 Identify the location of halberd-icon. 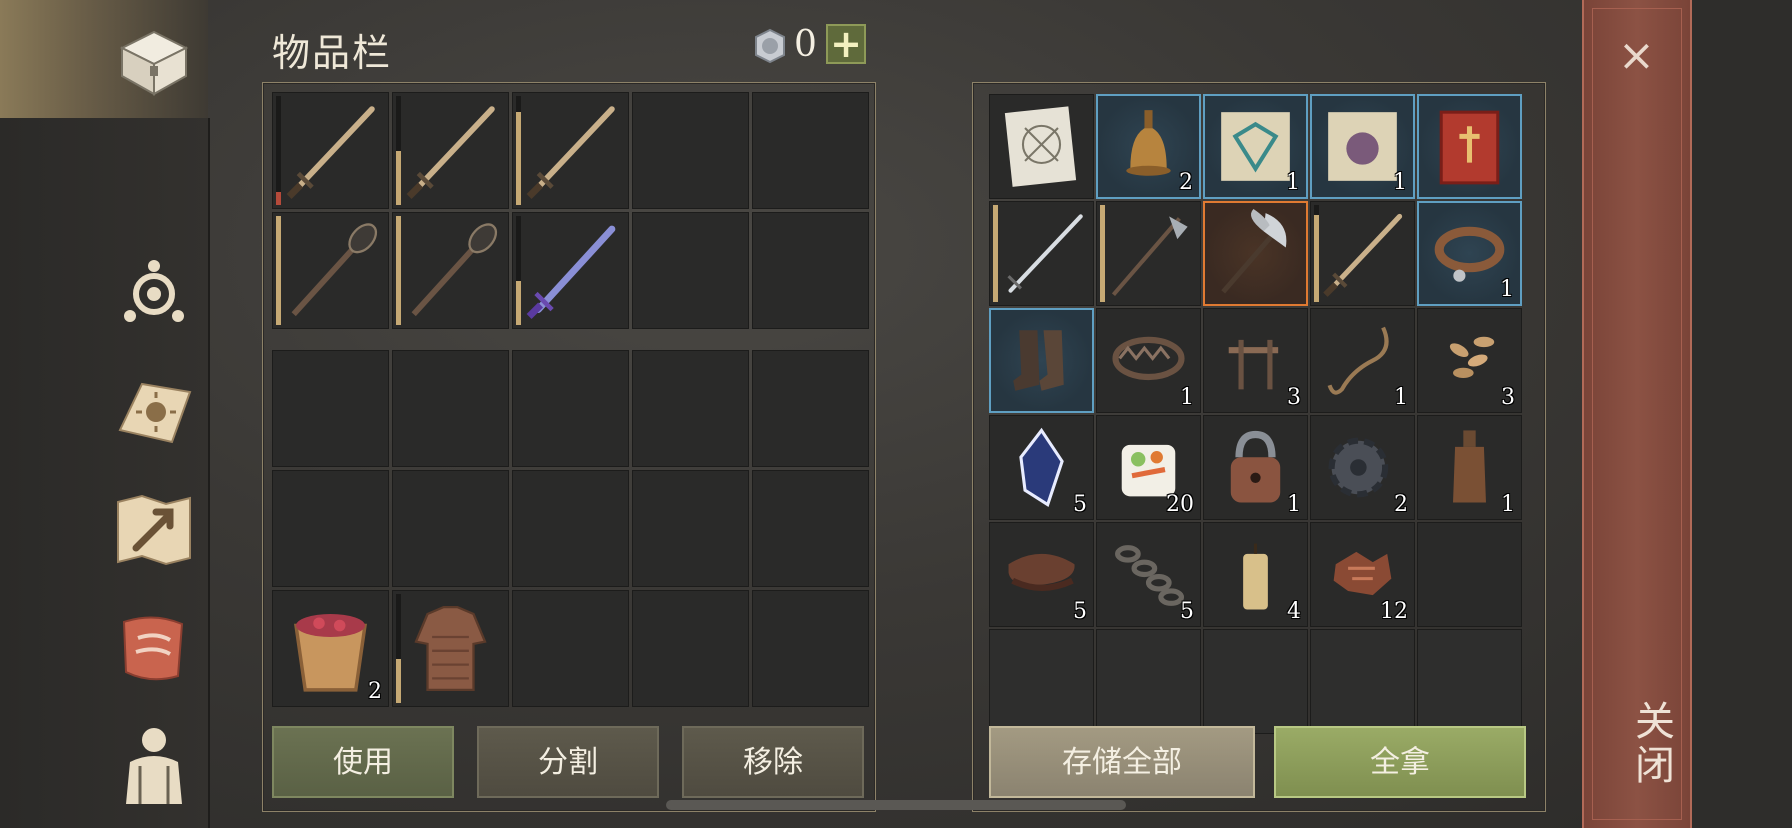
(1149, 256).